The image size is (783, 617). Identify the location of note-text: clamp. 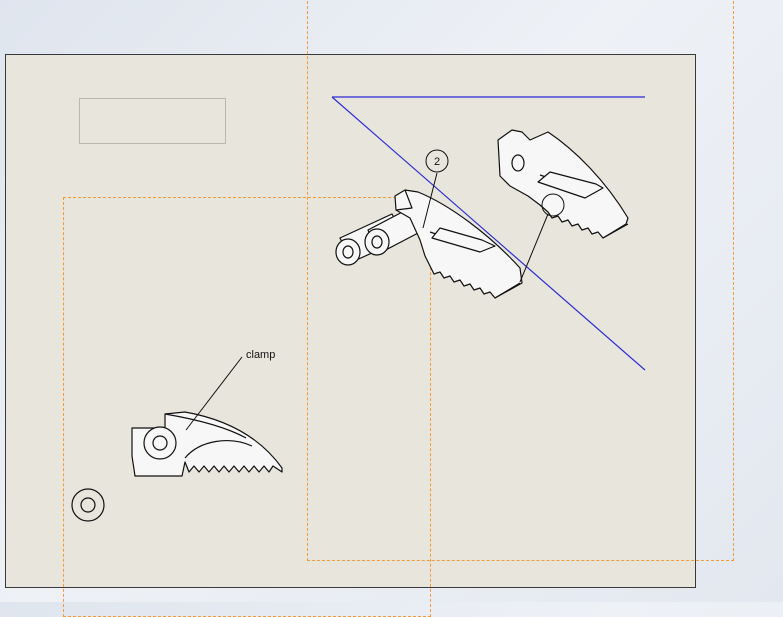
(260, 355).